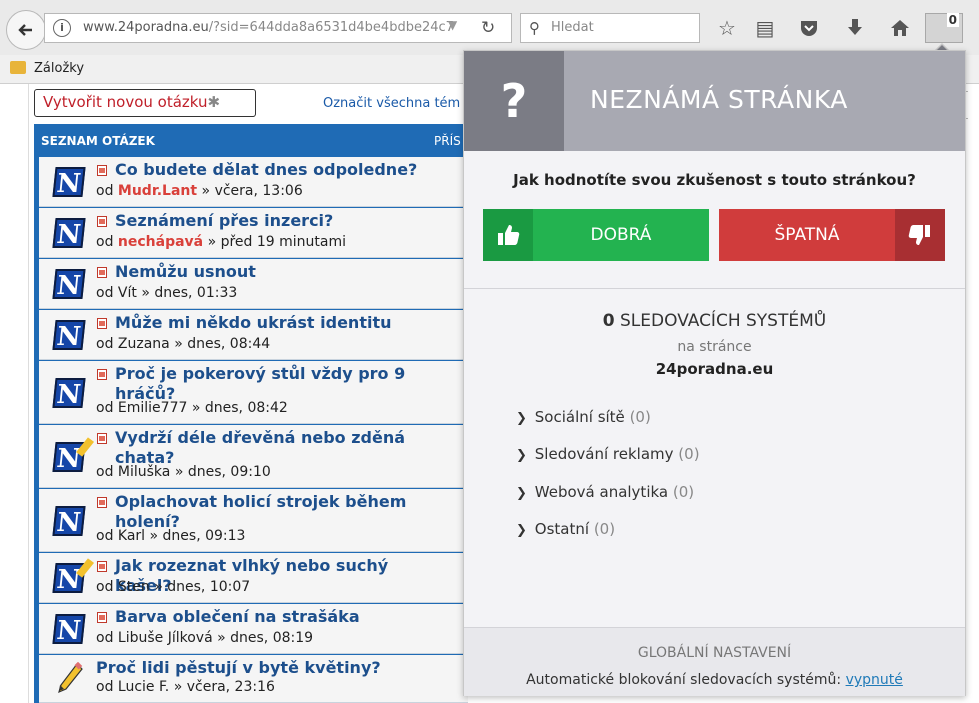 Image resolution: width=979 pixels, height=703 pixels. Describe the element at coordinates (508, 235) in the screenshot. I see `thumbs-up-icon` at that location.